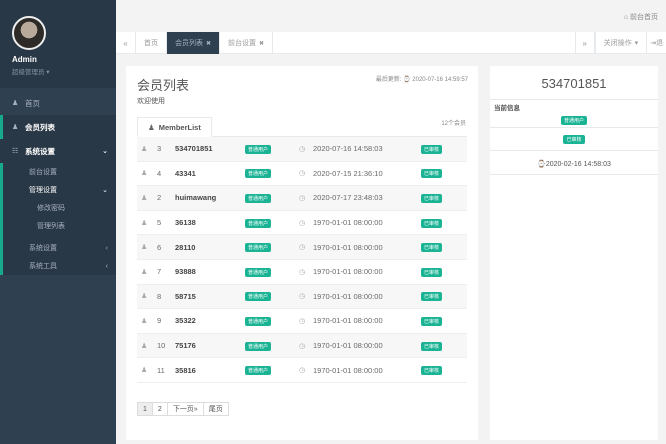 The height and width of the screenshot is (444, 666). I want to click on table-row: ♟ 11 35816 普通用户 ◷ 1970-01-01 08:00:00 已审核, so click(302, 370).